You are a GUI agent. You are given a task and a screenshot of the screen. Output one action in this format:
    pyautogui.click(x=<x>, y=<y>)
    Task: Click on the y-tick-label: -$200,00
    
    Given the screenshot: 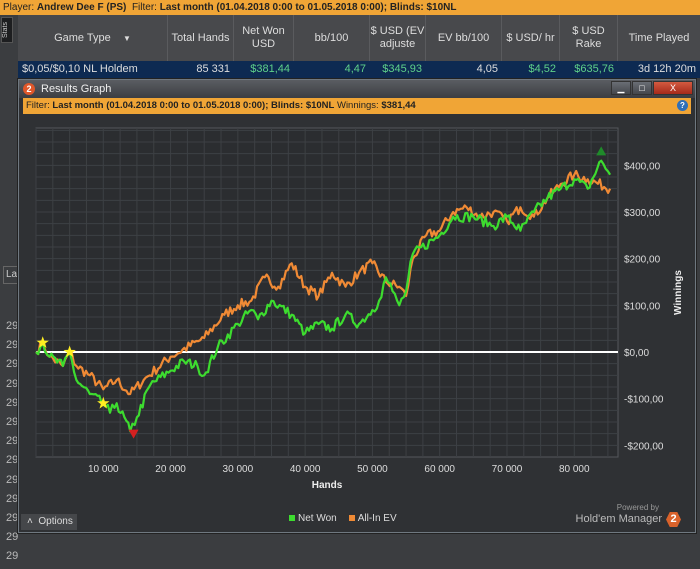 What is the action you would take?
    pyautogui.click(x=644, y=446)
    